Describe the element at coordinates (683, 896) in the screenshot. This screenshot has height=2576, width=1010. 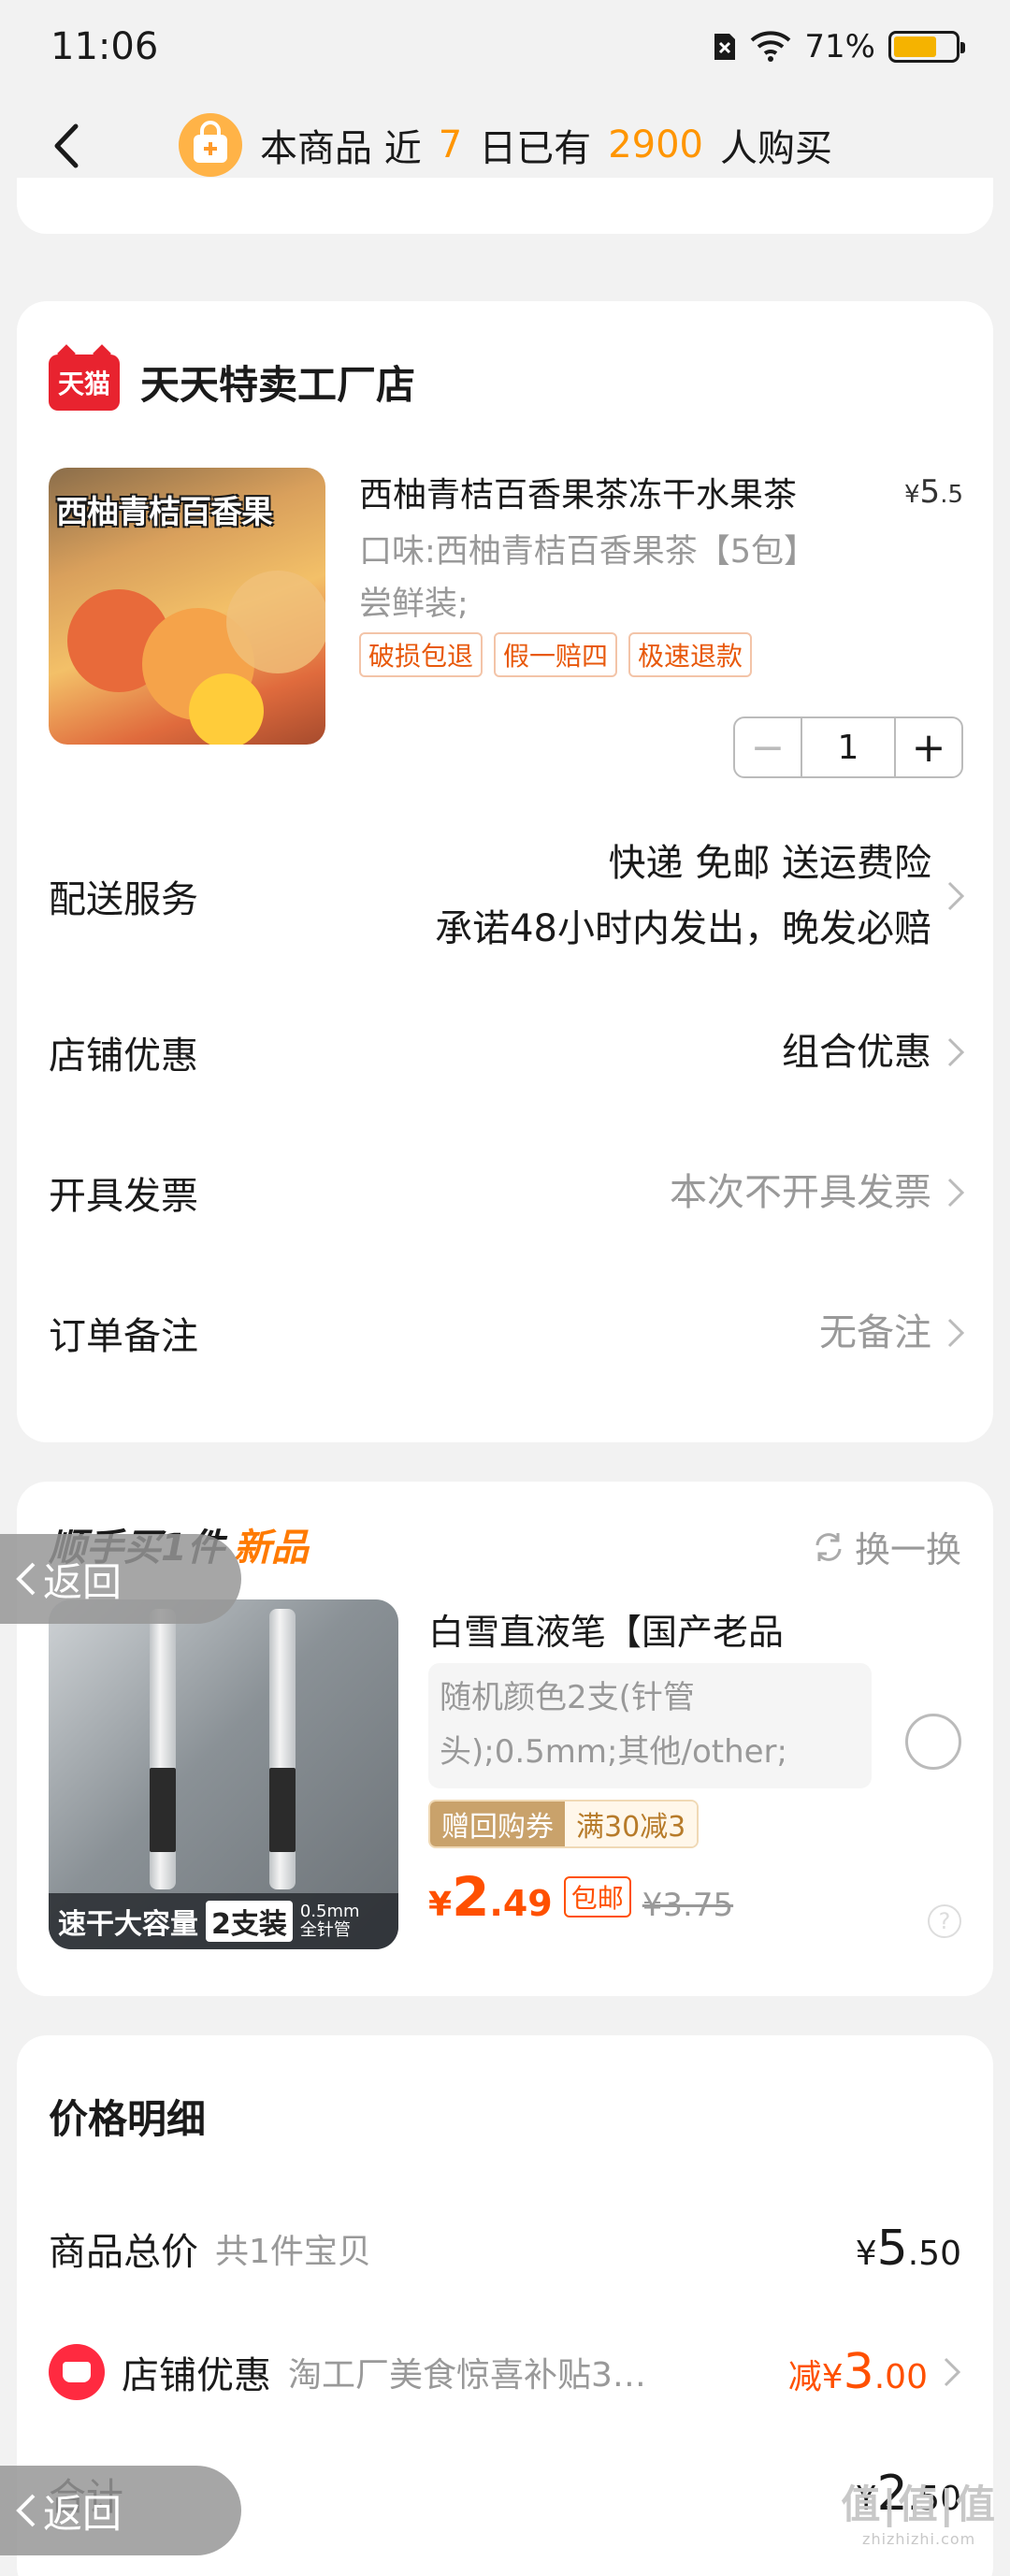
I see `delivery-value: 快递 免邮 送运费险 承诺48小时内发出，晚发必赔` at that location.